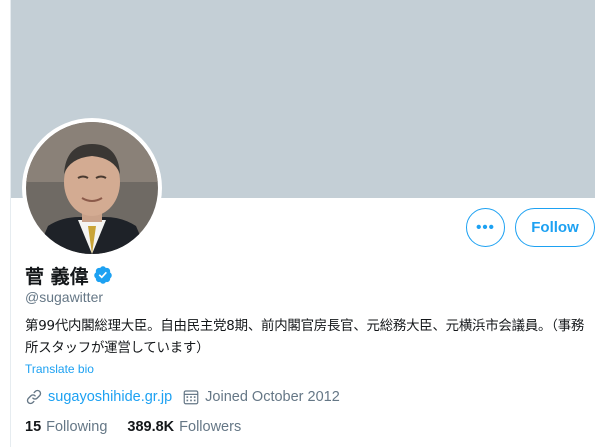 This screenshot has height=447, width=595. I want to click on more-icon: •••, so click(485, 227).